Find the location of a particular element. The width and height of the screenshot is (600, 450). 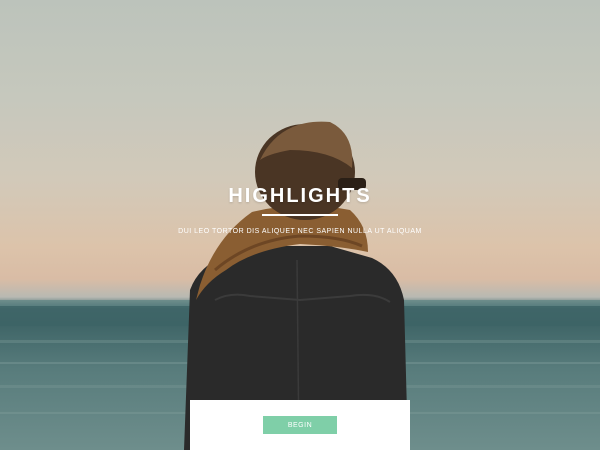

cta-panel: BEGIN is located at coordinates (300, 425).